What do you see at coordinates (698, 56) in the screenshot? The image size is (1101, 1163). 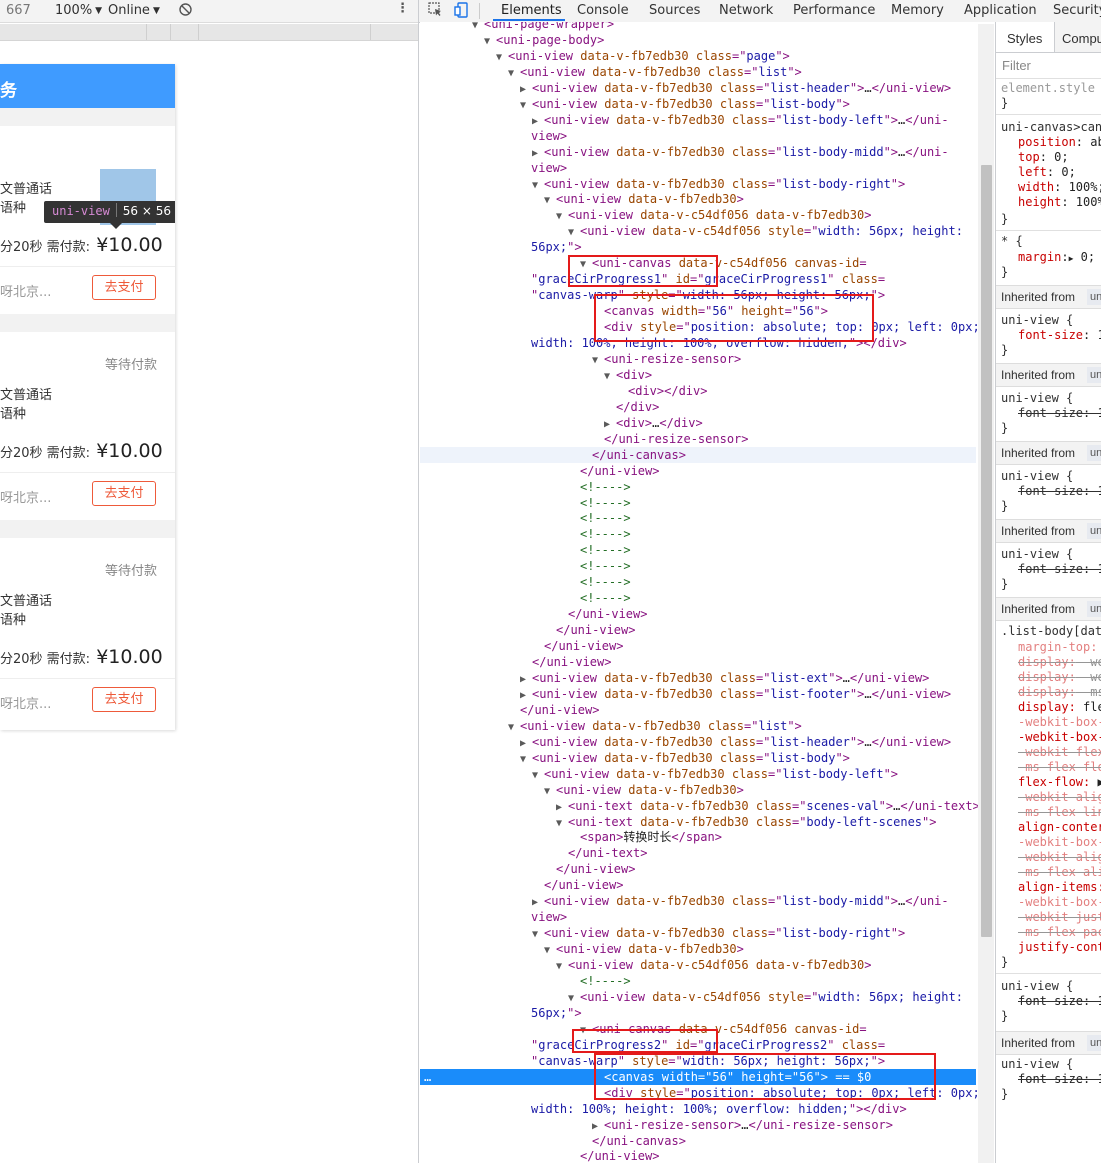 I see `dom-node-line: ▼ <uni-view data-v-fb7edb30 class="page">` at bounding box center [698, 56].